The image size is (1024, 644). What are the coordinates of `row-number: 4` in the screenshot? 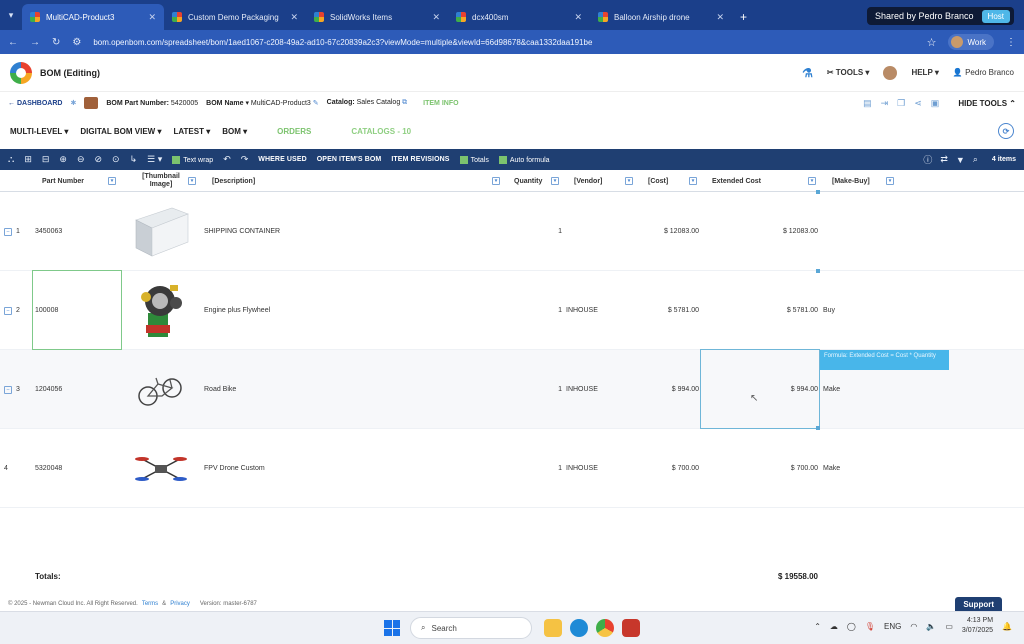 It's located at (17, 468).